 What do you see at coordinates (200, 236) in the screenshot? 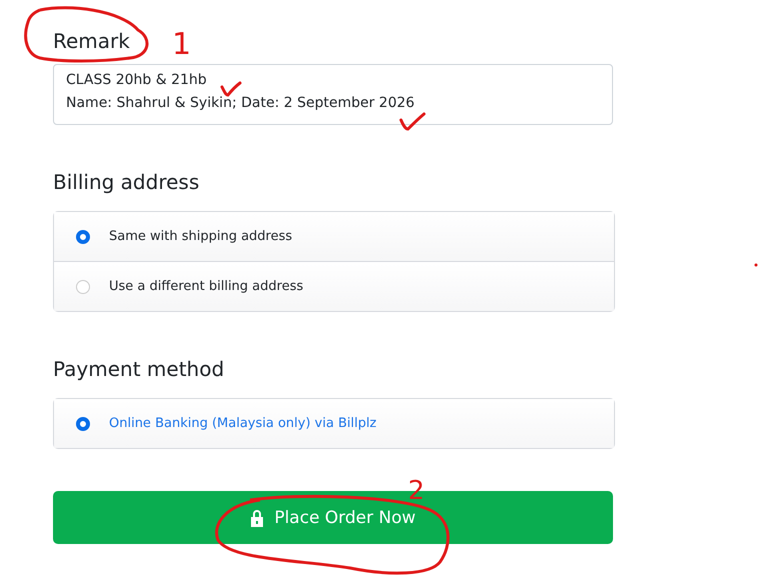
I see `option-label: Same with shipping address` at bounding box center [200, 236].